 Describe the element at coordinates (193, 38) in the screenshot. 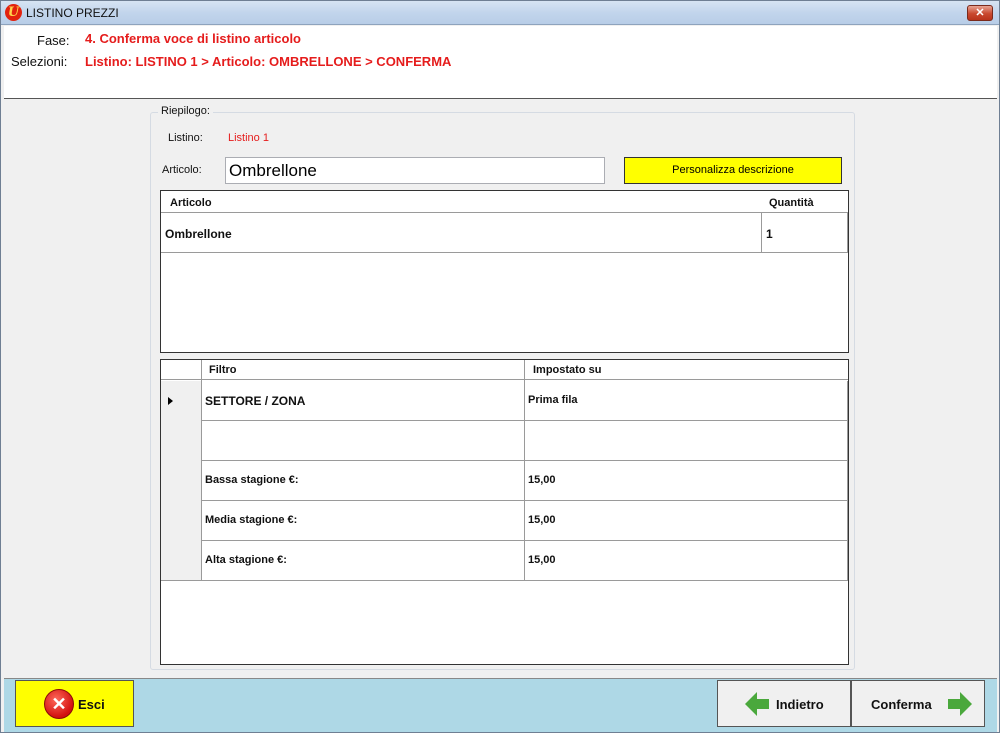

I see `fase-value: 4. Conferma voce di listino articolo` at that location.